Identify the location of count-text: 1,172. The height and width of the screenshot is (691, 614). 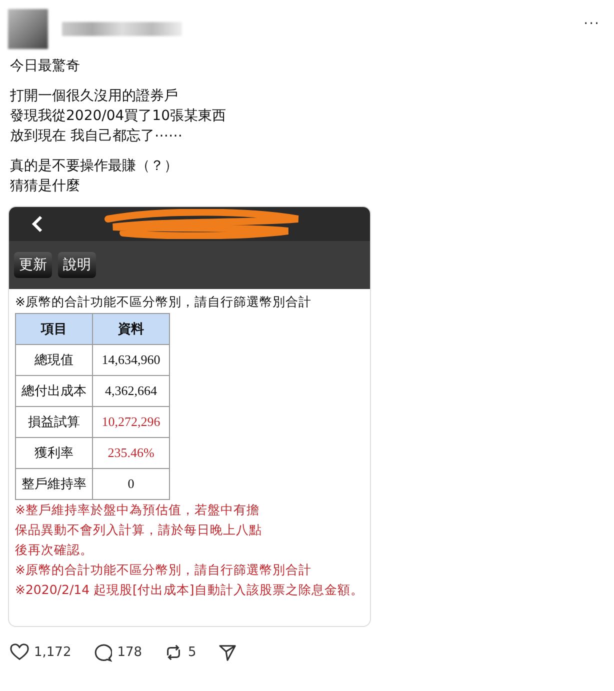
(53, 652).